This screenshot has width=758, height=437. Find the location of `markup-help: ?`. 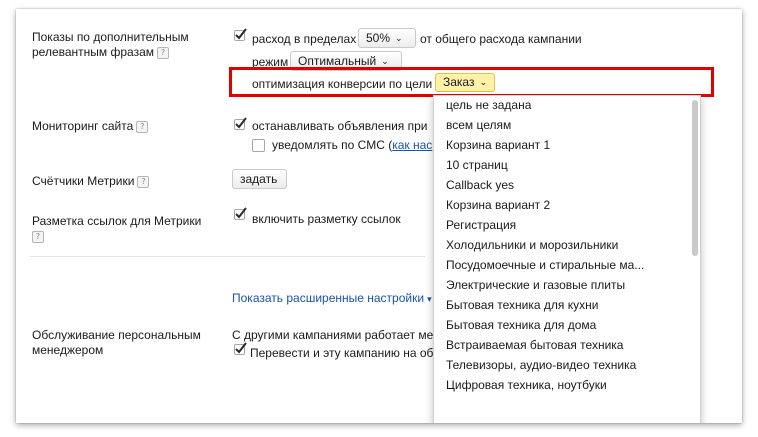

markup-help: ? is located at coordinates (38, 236).